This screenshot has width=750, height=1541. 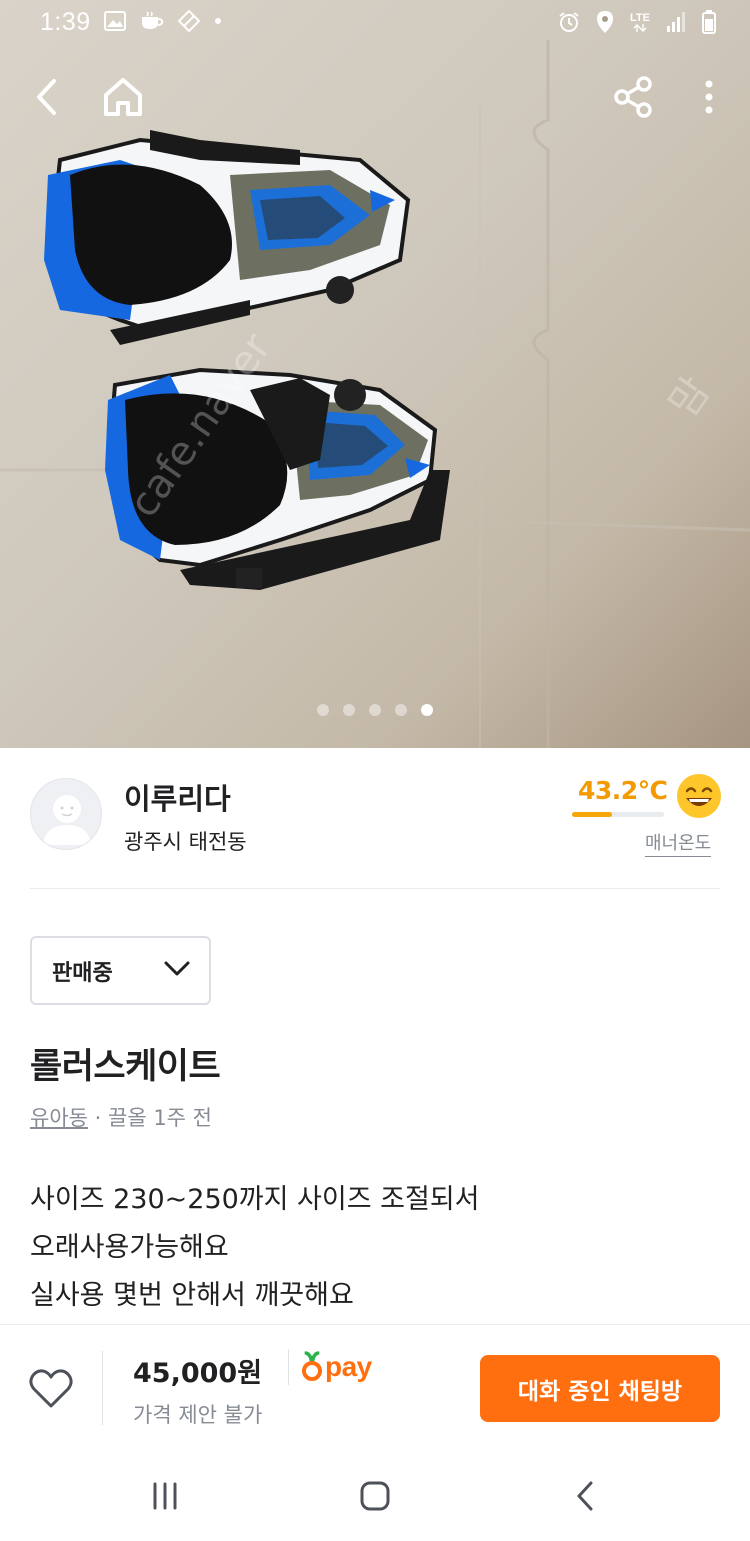 I want to click on seller-avatar, so click(x=66, y=814).